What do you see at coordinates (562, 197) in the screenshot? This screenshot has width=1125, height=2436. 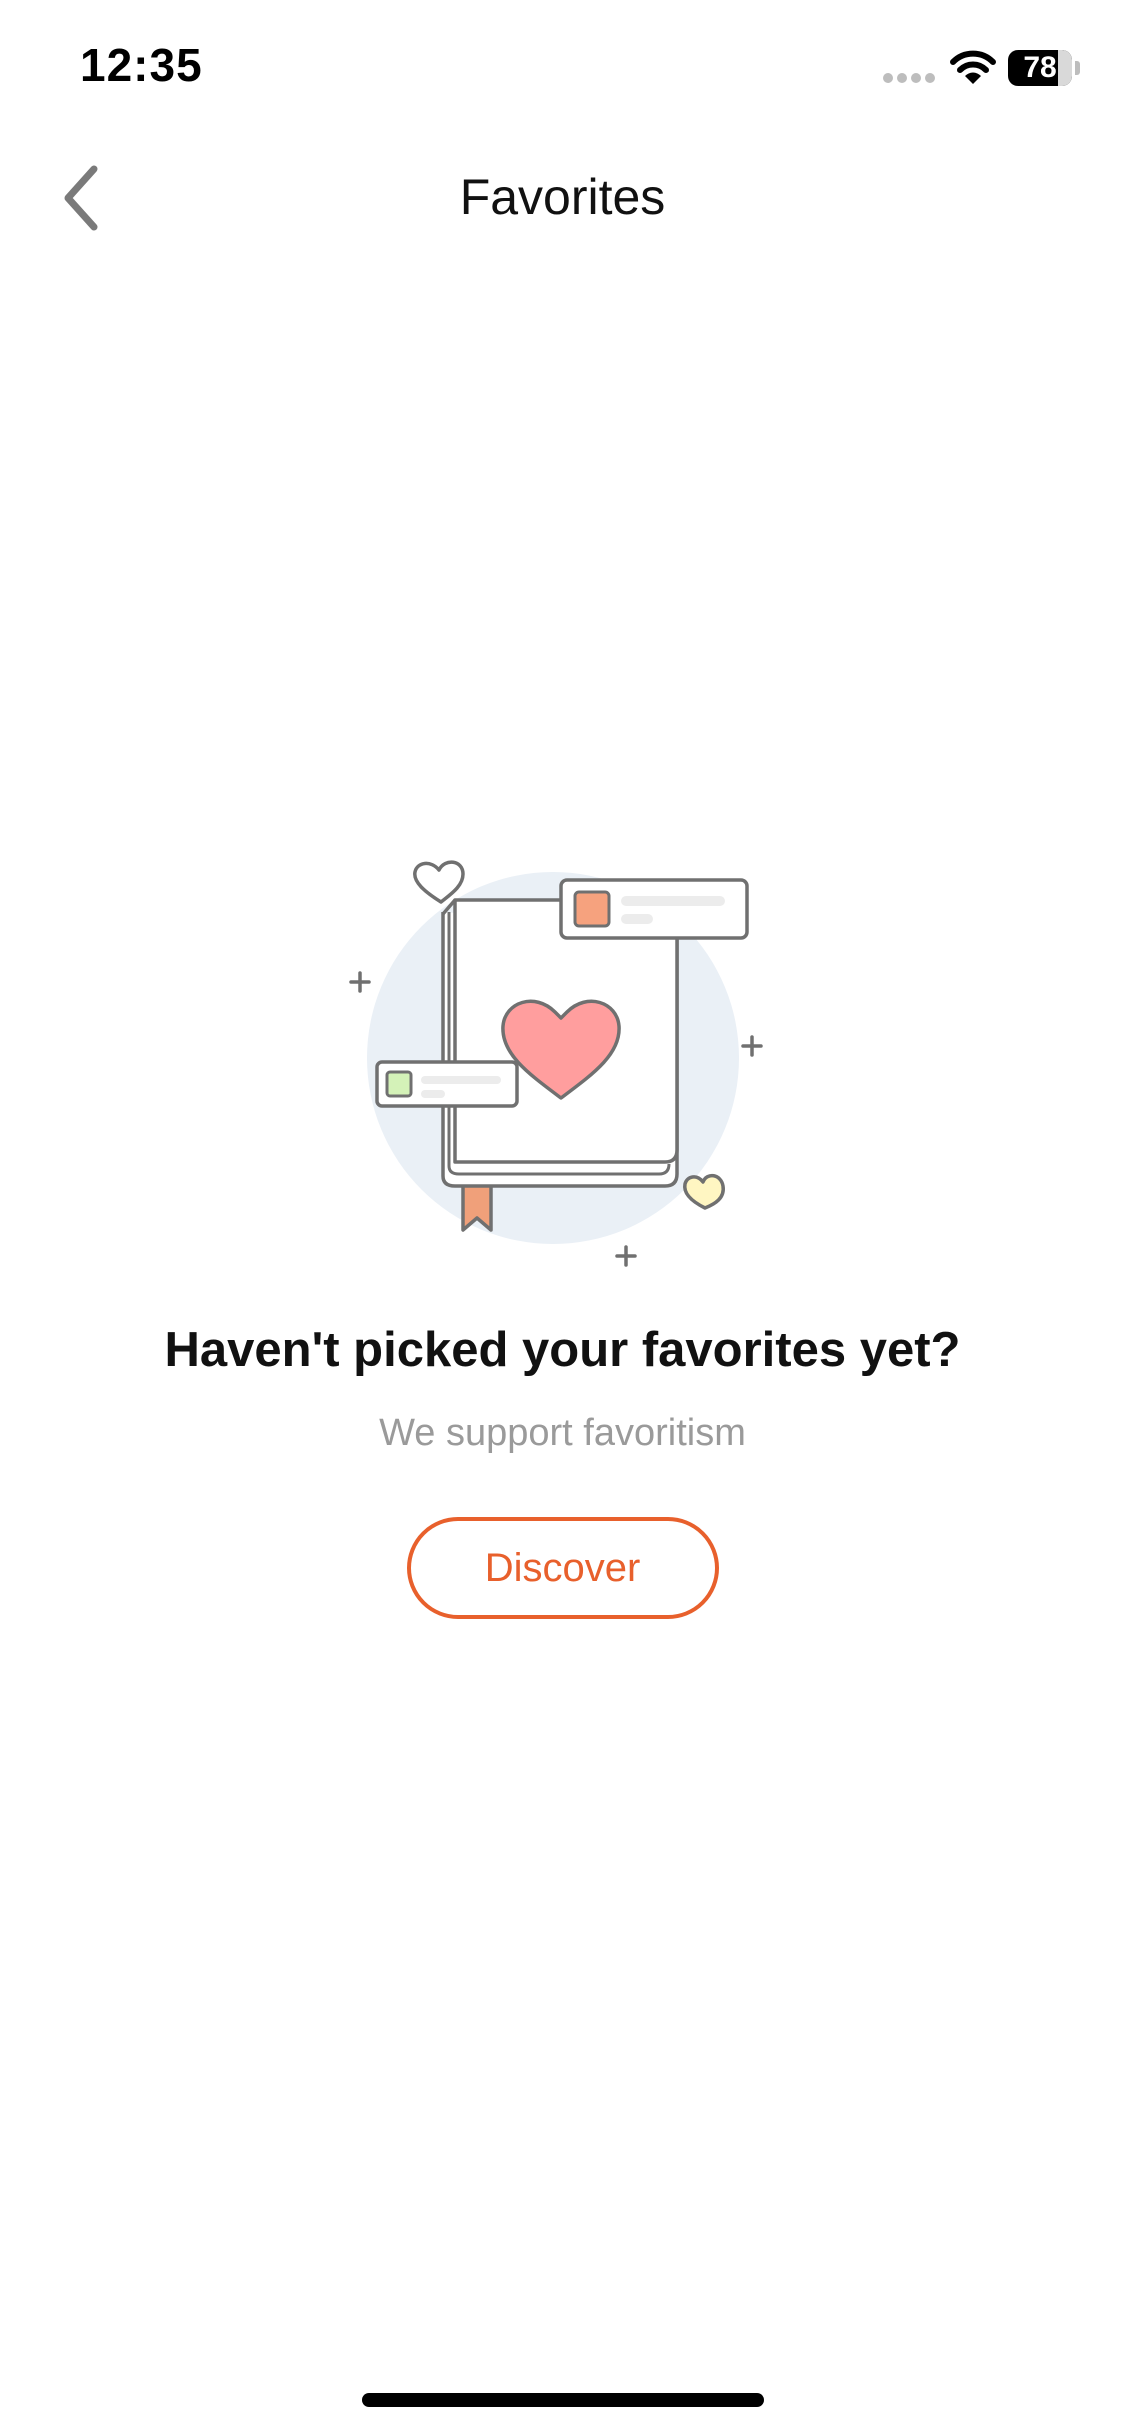 I see `page-title: Favorites` at bounding box center [562, 197].